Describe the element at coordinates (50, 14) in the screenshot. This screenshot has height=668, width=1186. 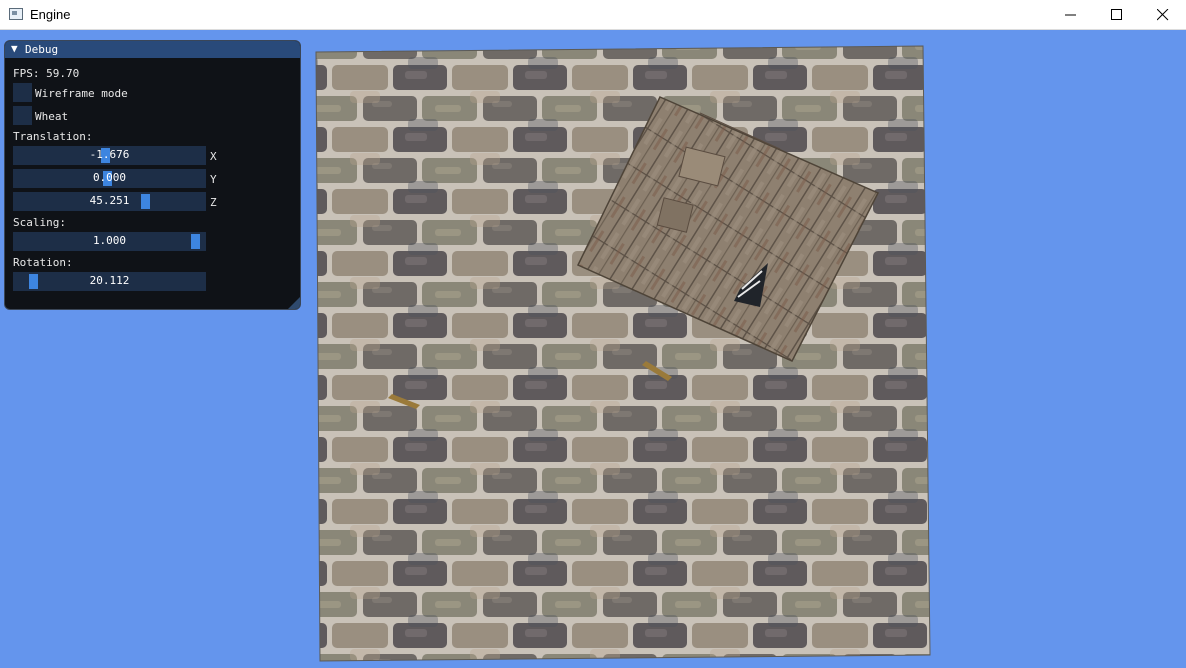
I see `window-title: Engine` at that location.